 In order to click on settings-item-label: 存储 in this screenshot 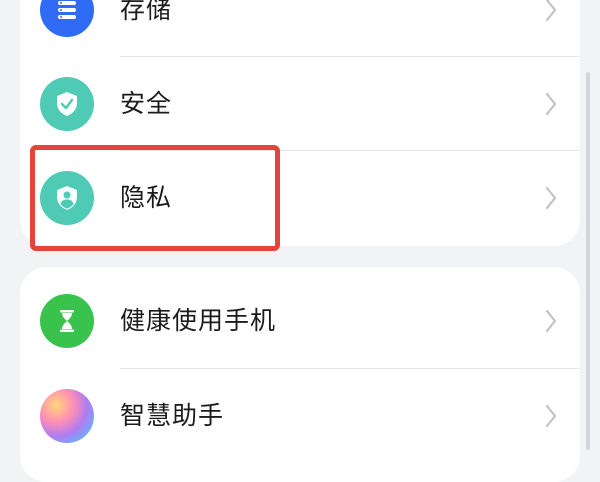, I will do `click(146, 12)`.